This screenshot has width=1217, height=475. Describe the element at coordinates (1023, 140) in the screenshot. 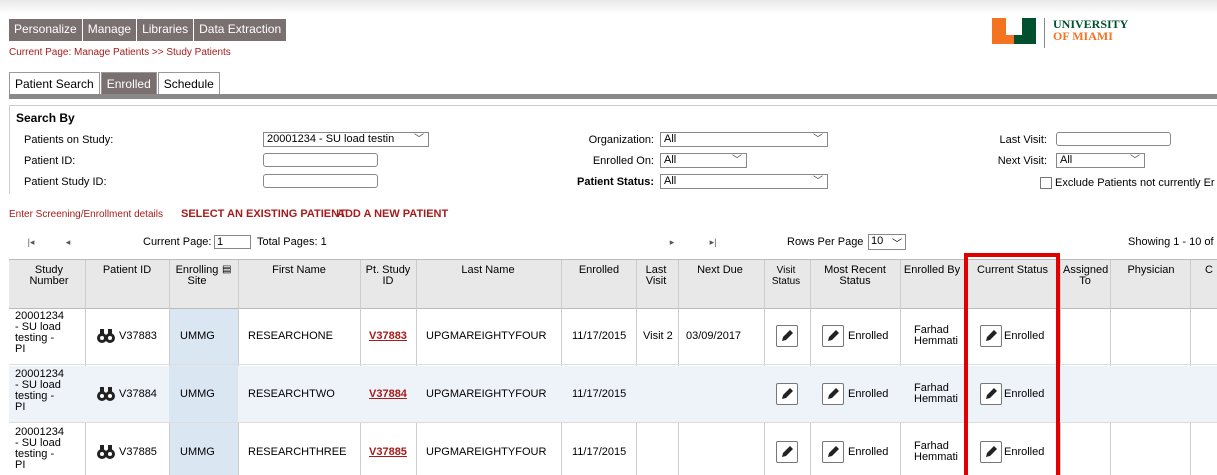

I see `last-visit-label: Last Visit:` at that location.